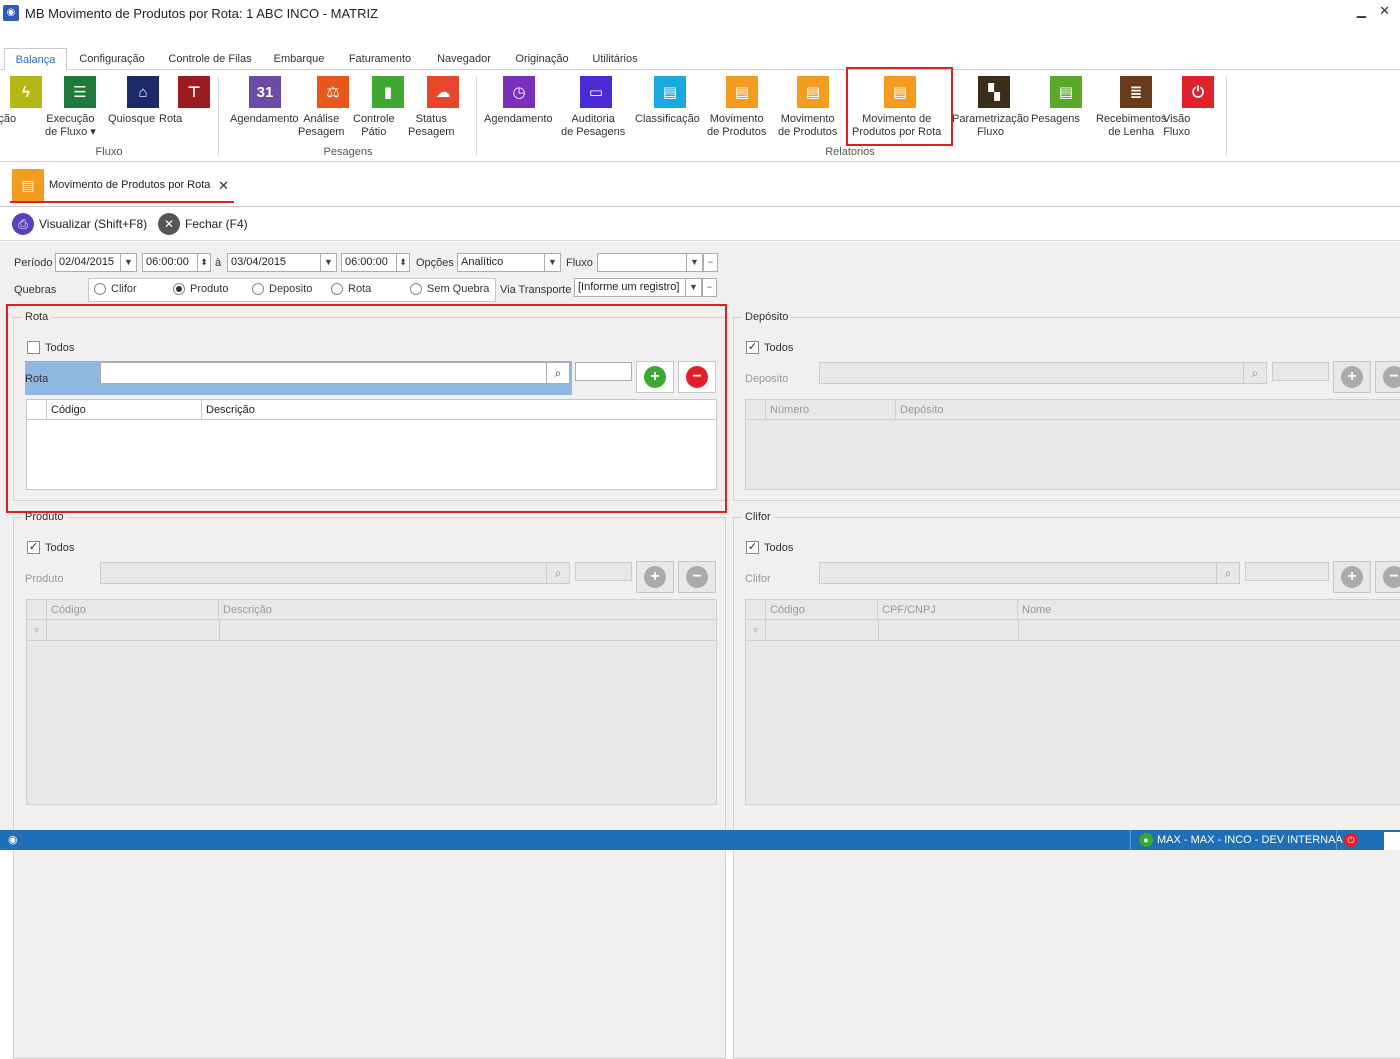 The width and height of the screenshot is (1400, 1059). Describe the element at coordinates (443, 92) in the screenshot. I see `cloud-icon: ☁` at that location.